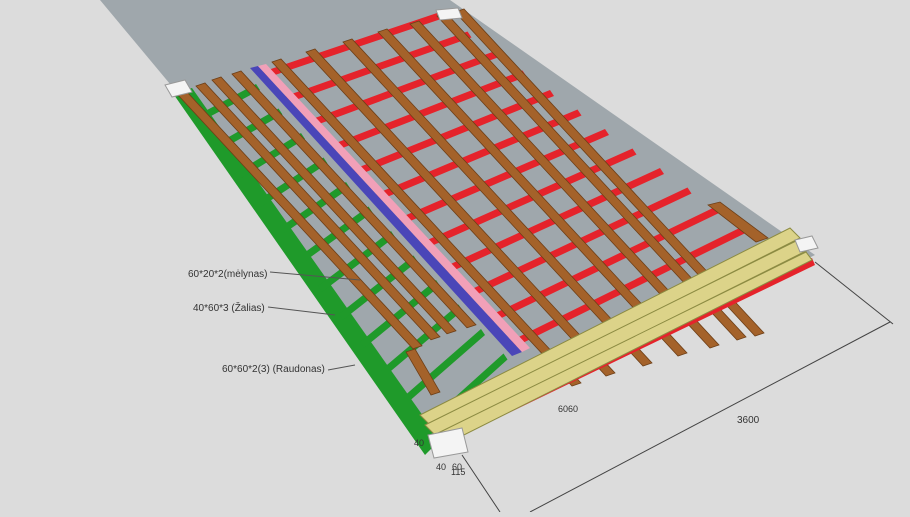 Image resolution: width=910 pixels, height=517 pixels. Describe the element at coordinates (458, 472) in the screenshot. I see `dimension-small: 115` at that location.